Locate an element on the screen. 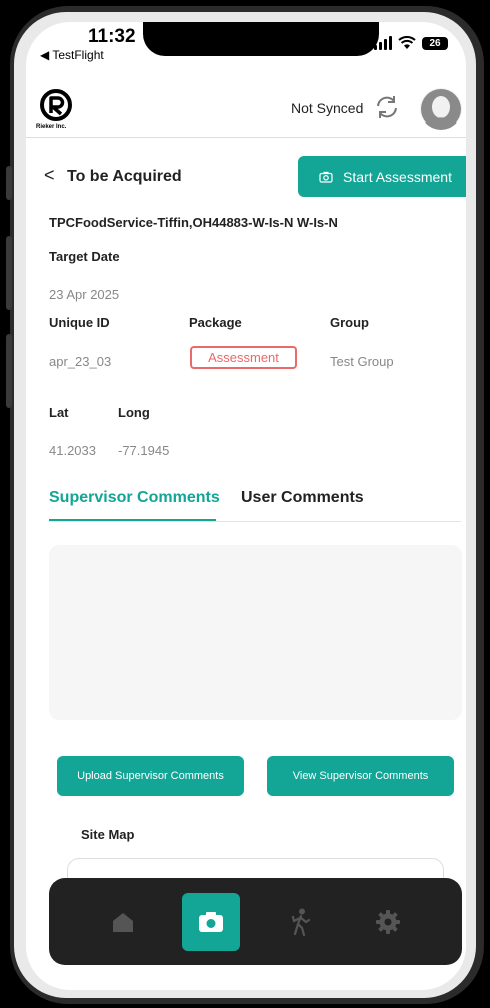  nav-walk is located at coordinates (300, 922).